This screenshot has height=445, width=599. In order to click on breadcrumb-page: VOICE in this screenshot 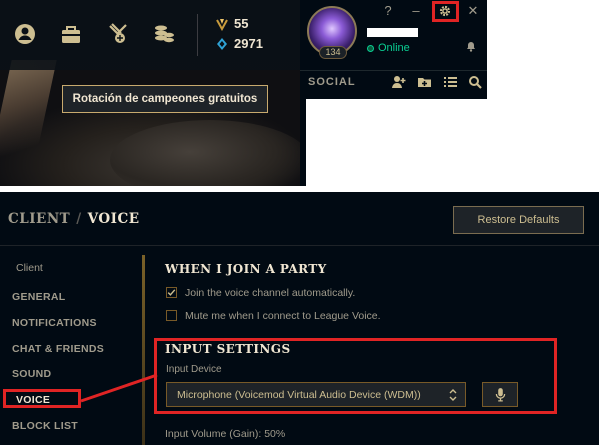, I will do `click(113, 219)`.